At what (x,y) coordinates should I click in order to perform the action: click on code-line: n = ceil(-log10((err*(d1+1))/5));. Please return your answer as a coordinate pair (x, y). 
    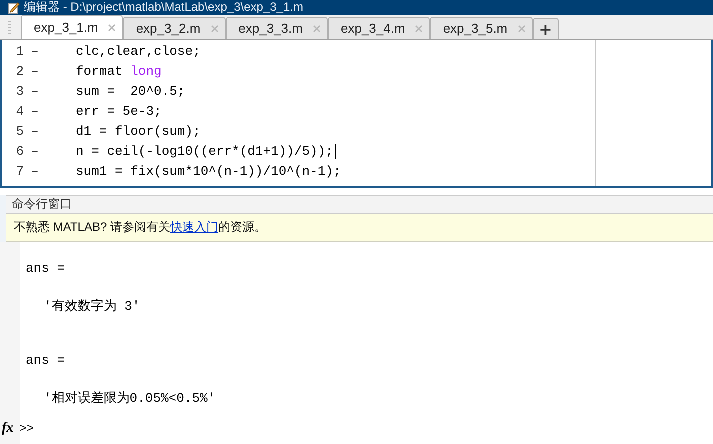
    Looking at the image, I should click on (206, 151).